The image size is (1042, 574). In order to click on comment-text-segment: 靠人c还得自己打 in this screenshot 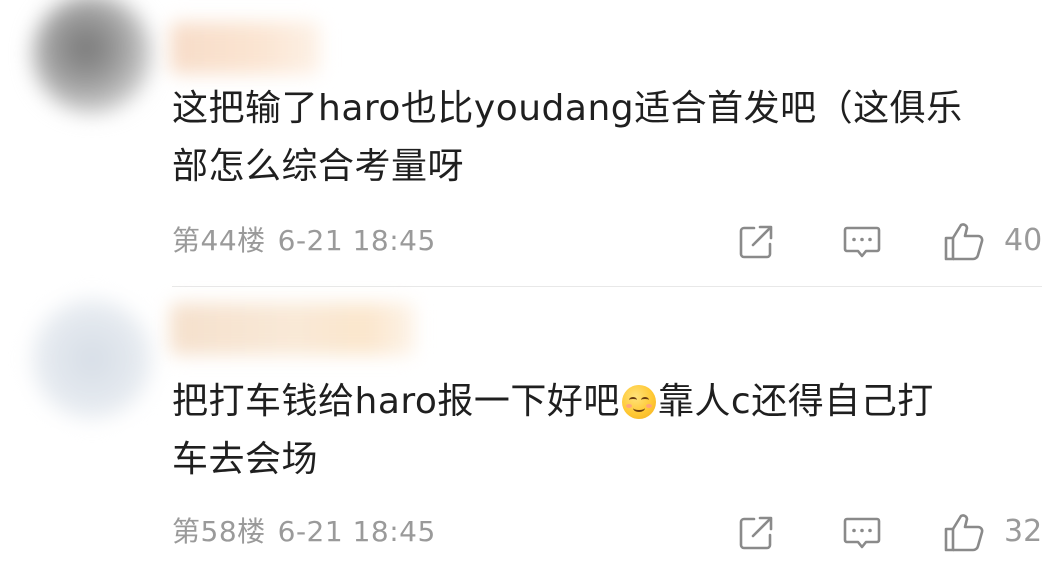, I will do `click(795, 401)`.